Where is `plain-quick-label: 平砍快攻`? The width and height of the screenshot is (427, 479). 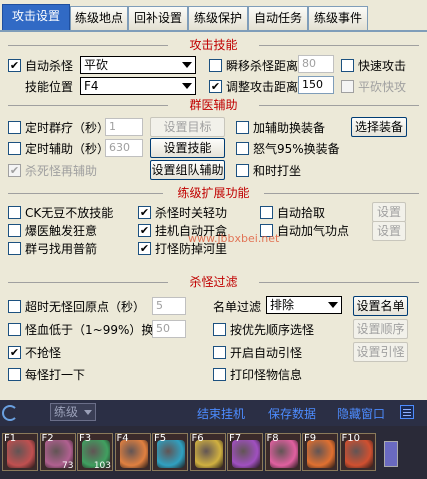 plain-quick-label: 平砍快攻 is located at coordinates (382, 87).